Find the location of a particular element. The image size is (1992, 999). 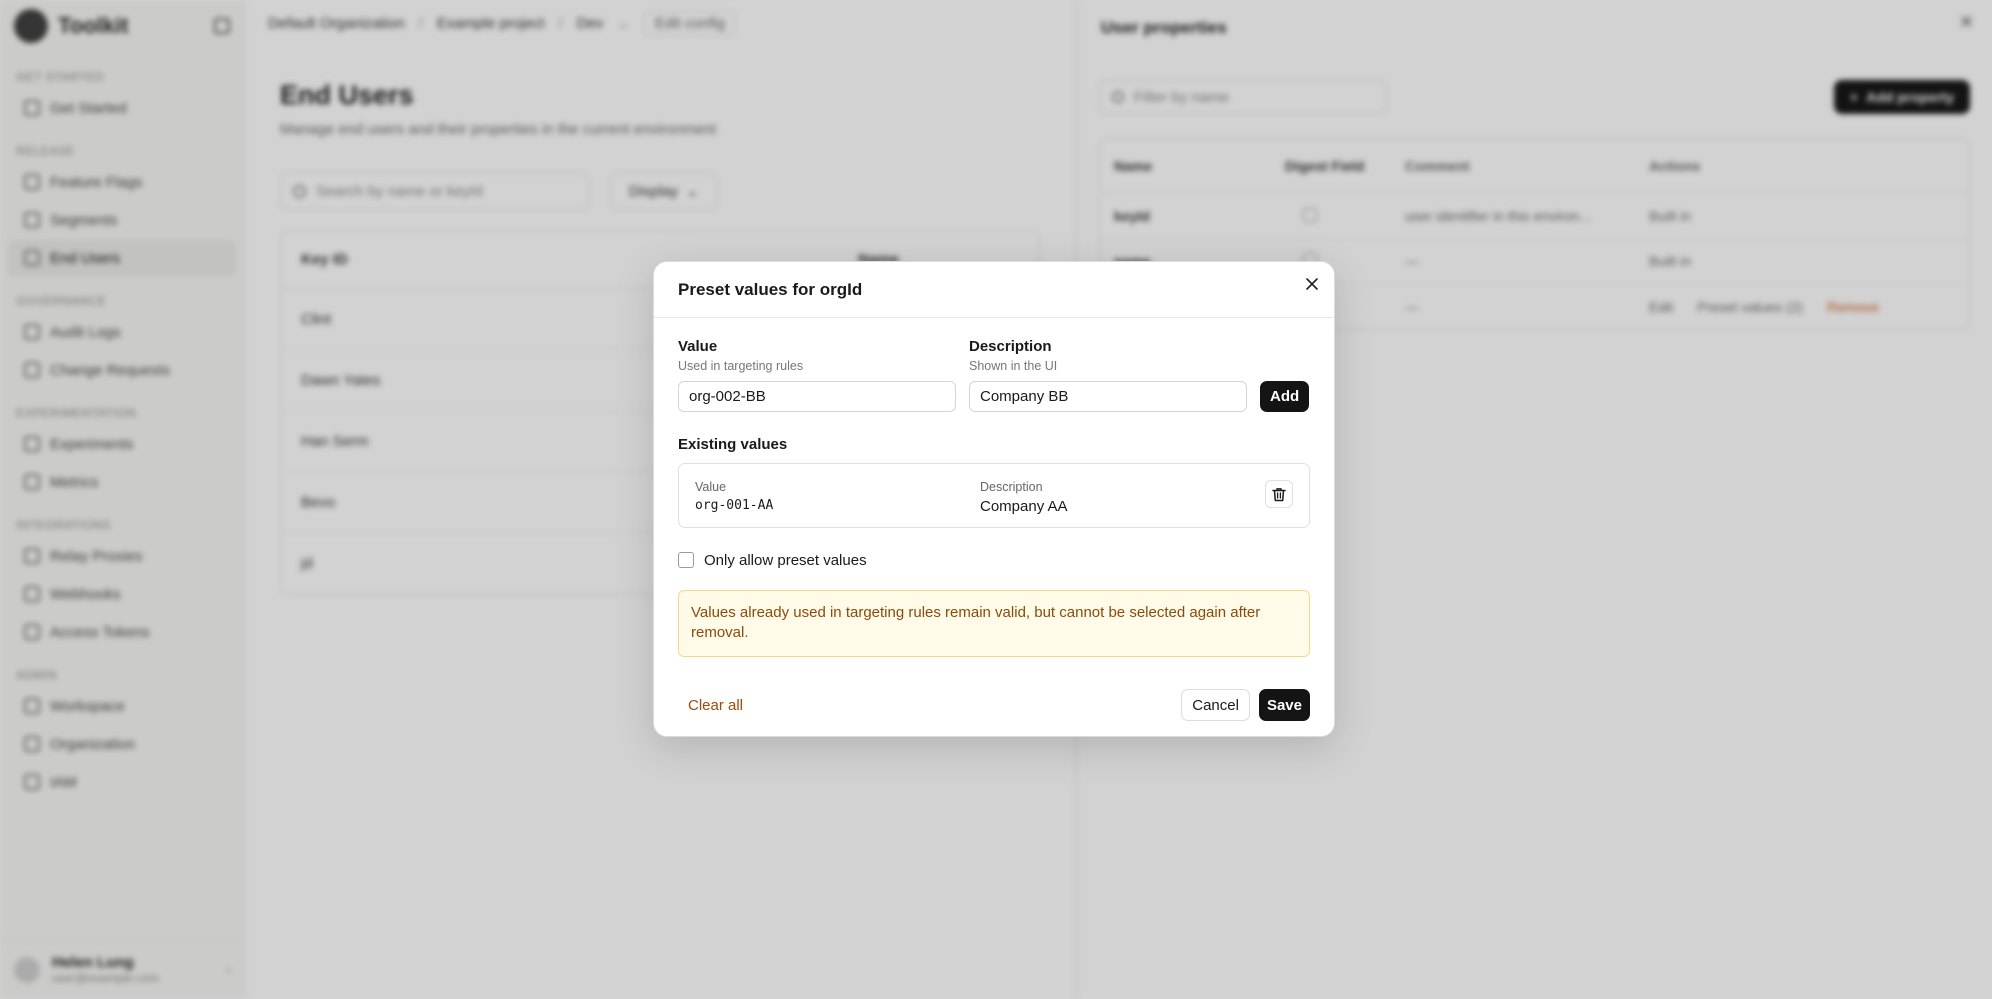

only-preset-row: Only allow preset values is located at coordinates (994, 560).